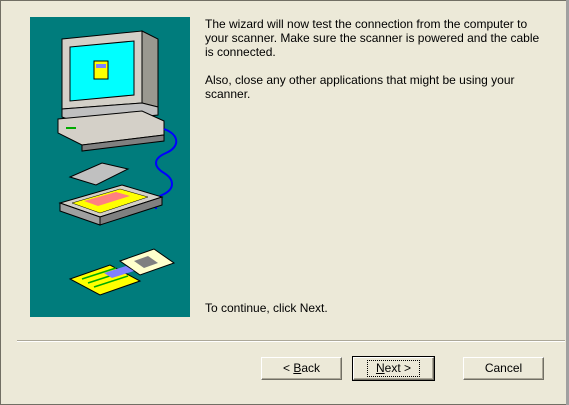 This screenshot has width=569, height=405. I want to click on next-button: Next >, so click(393, 368).